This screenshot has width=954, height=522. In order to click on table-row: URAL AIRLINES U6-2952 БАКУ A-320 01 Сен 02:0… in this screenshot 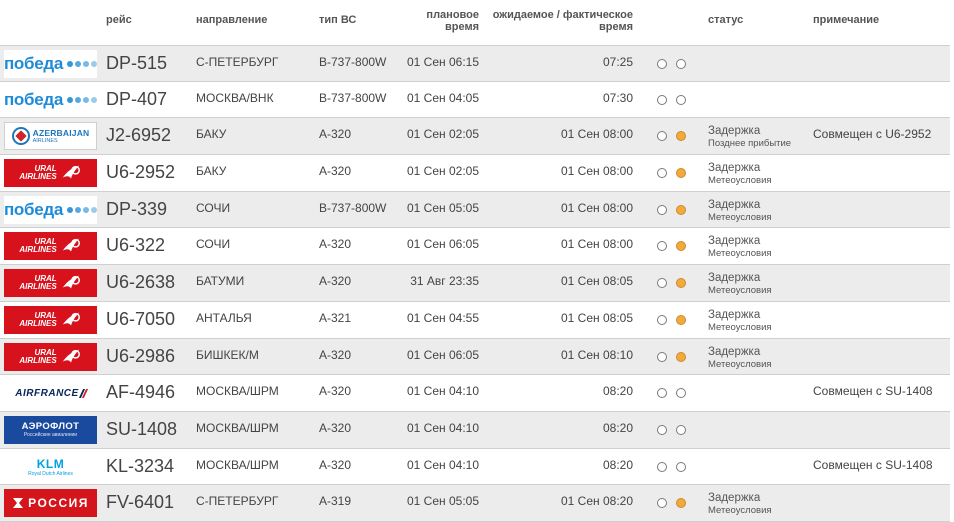, I will do `click(475, 173)`.